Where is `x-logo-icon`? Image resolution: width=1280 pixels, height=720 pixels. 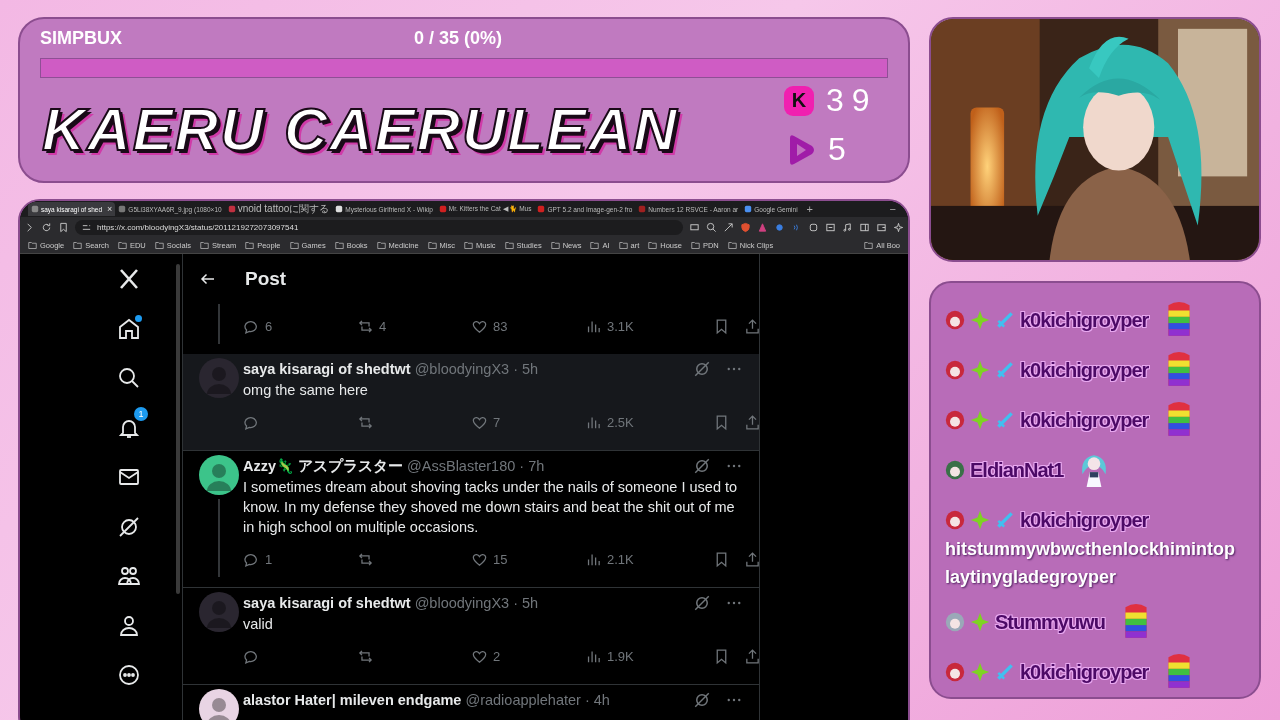
x-logo-icon is located at coordinates (129, 279).